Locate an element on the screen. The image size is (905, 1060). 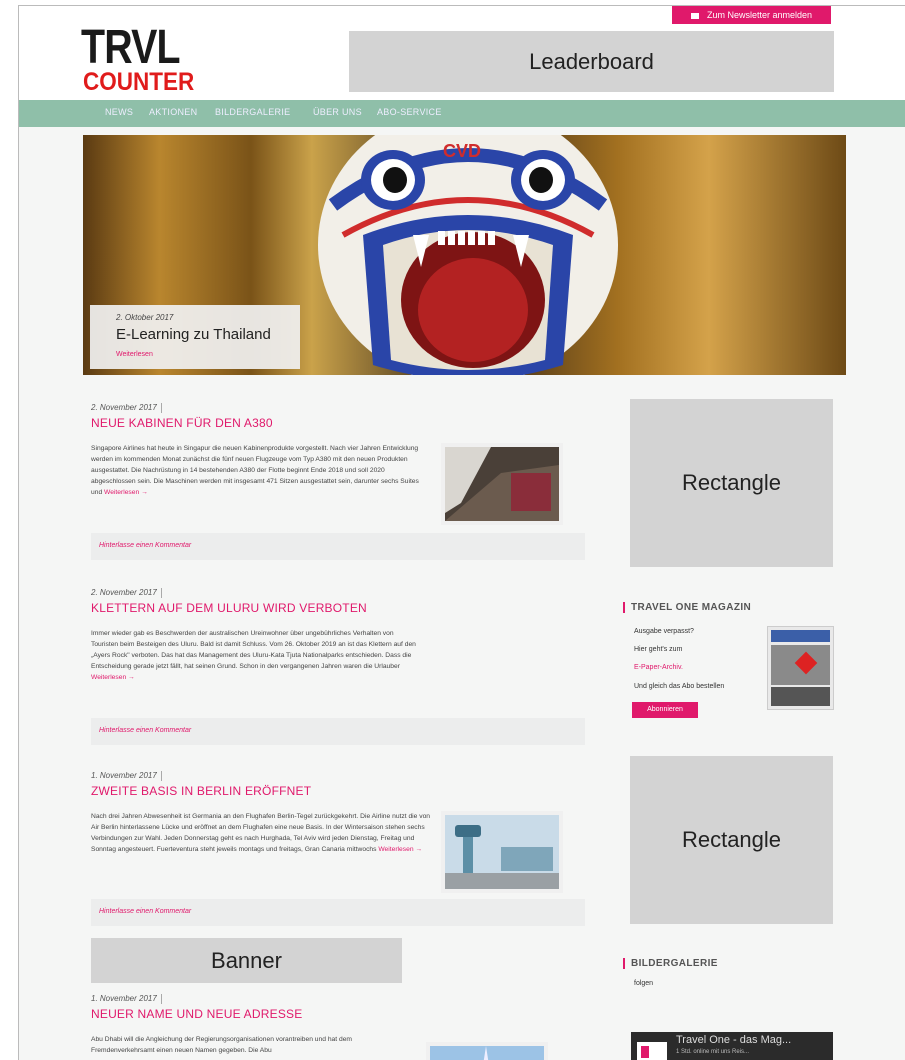
rectangle-ad-bottom: Rectangle is located at coordinates (731, 840).